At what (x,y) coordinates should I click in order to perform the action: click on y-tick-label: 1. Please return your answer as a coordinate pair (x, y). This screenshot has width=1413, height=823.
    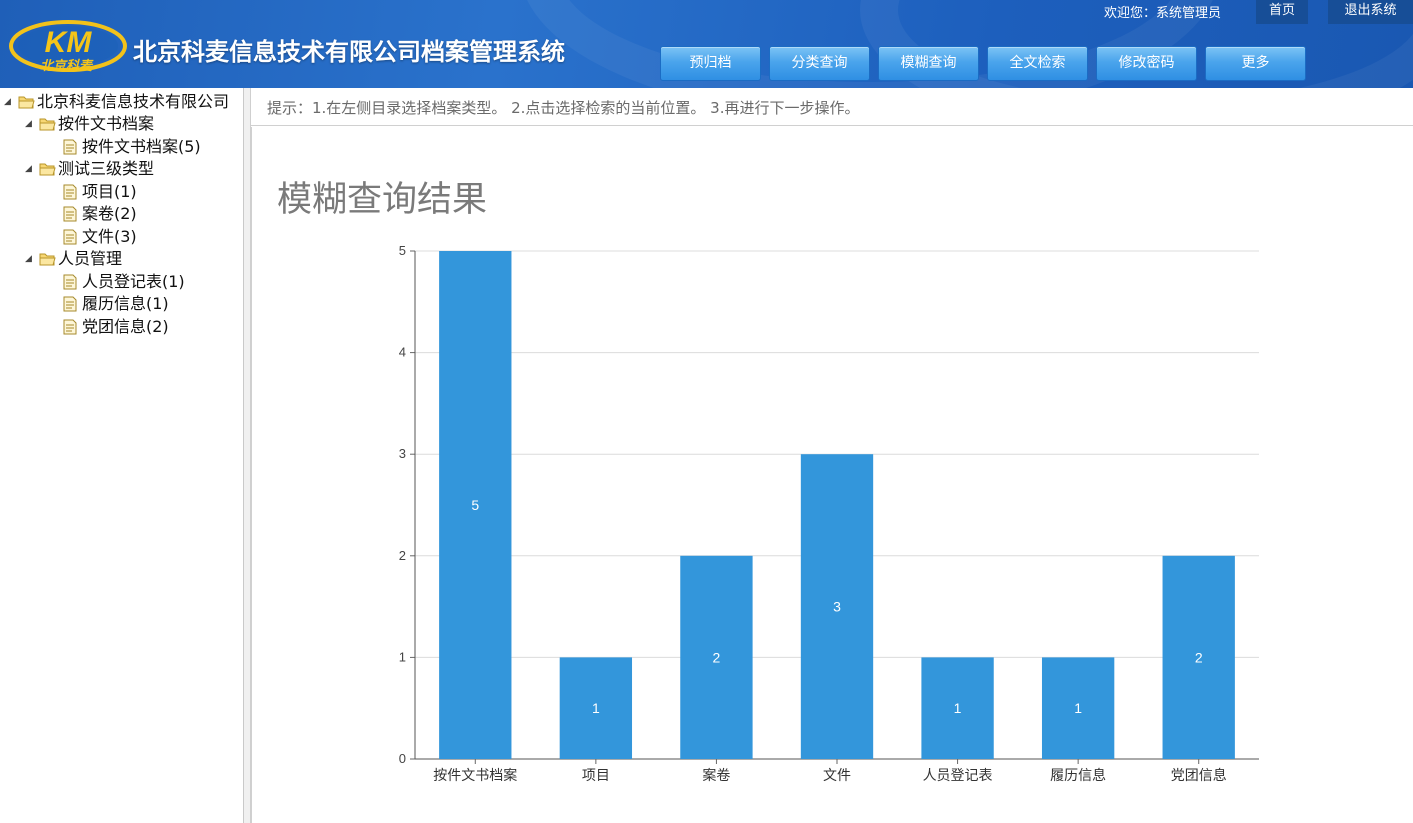
    Looking at the image, I should click on (402, 656).